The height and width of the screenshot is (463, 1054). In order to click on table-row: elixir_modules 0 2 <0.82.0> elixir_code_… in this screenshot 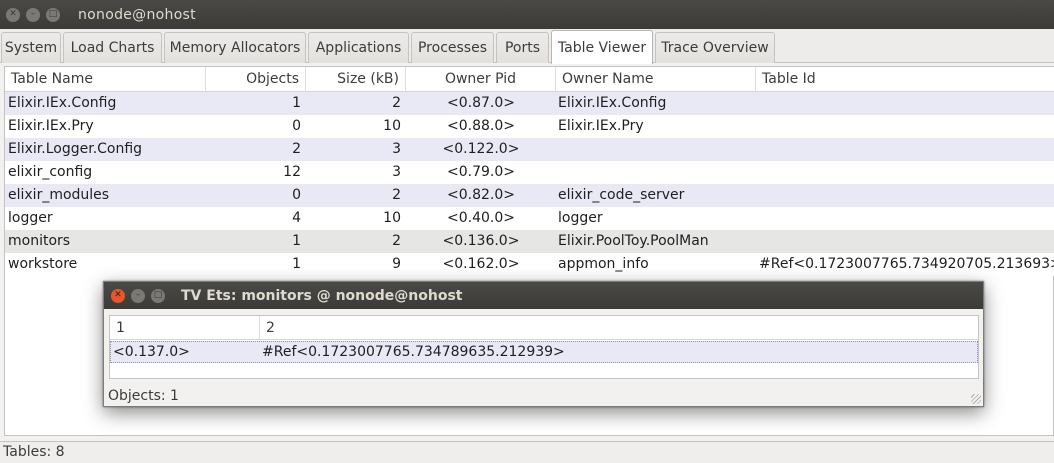, I will do `click(529, 195)`.